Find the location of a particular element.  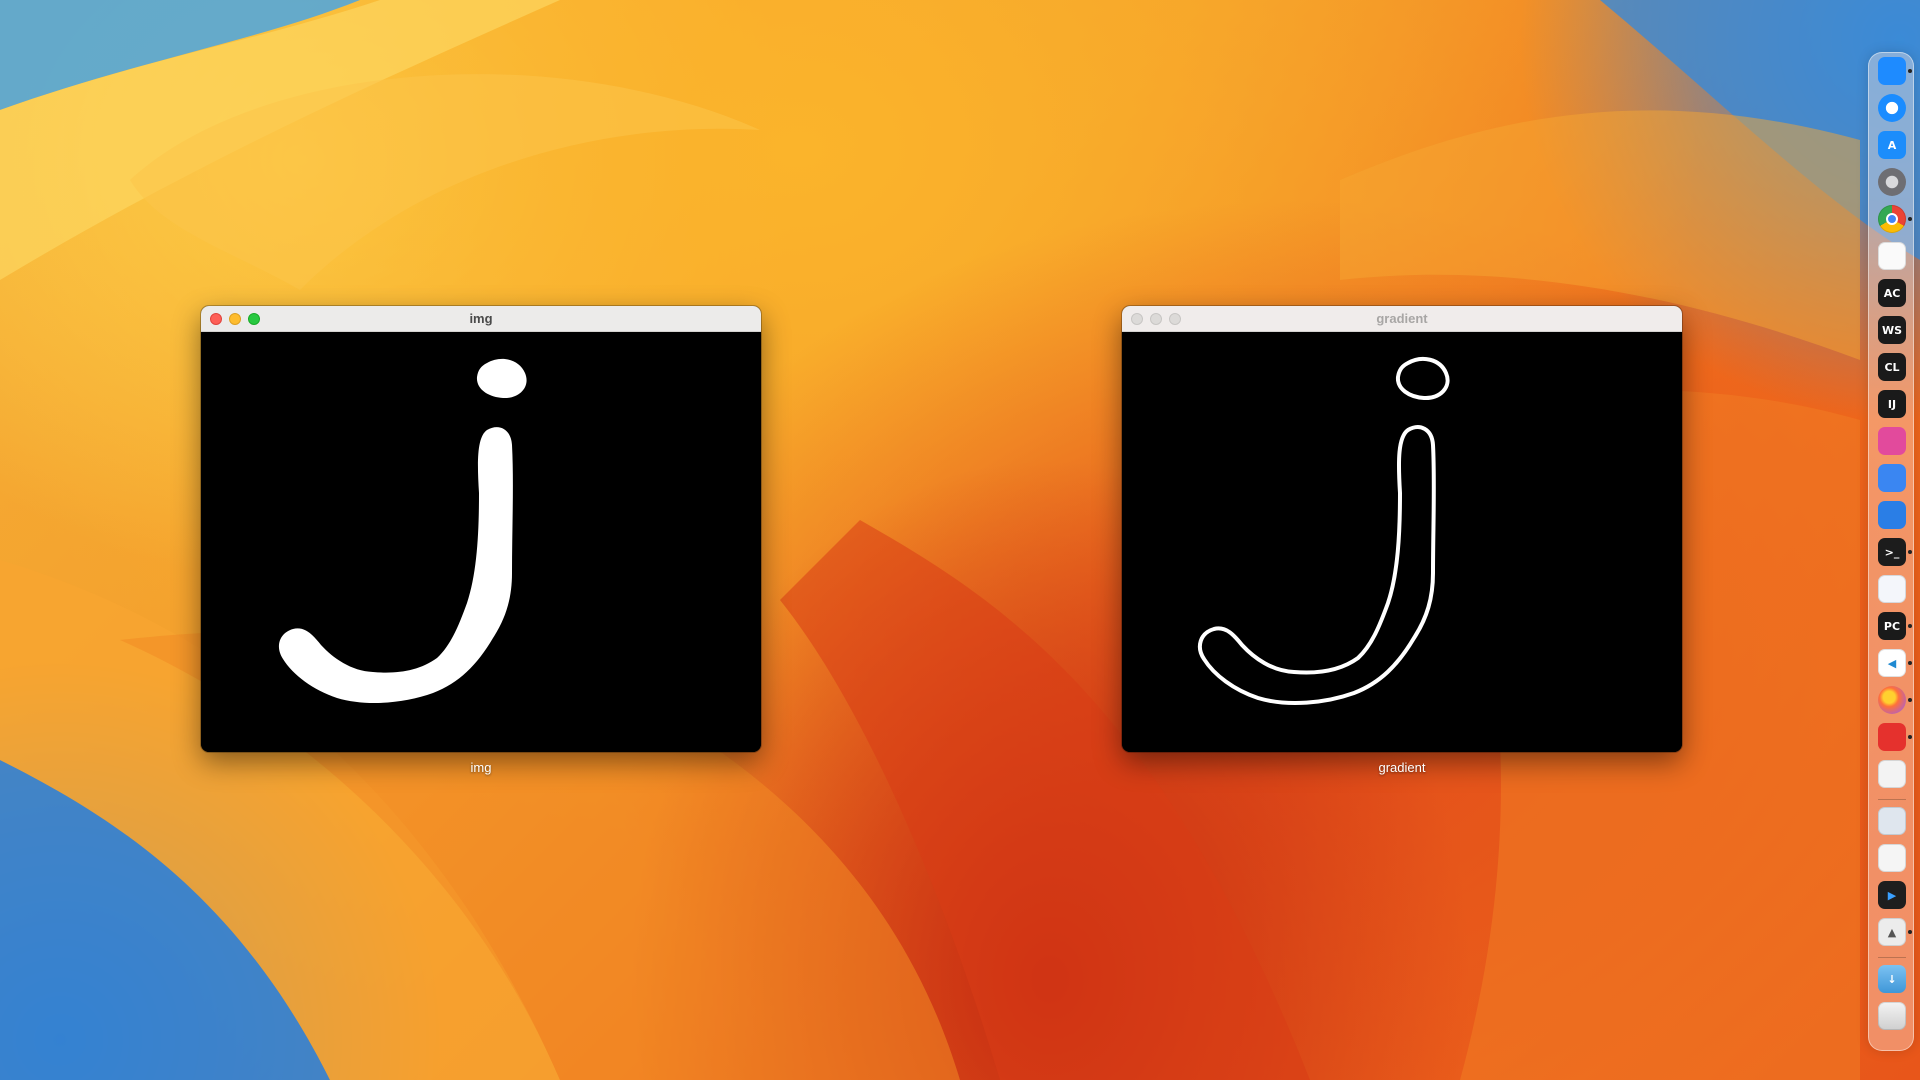

webstorm-icon: WS is located at coordinates (1892, 330).